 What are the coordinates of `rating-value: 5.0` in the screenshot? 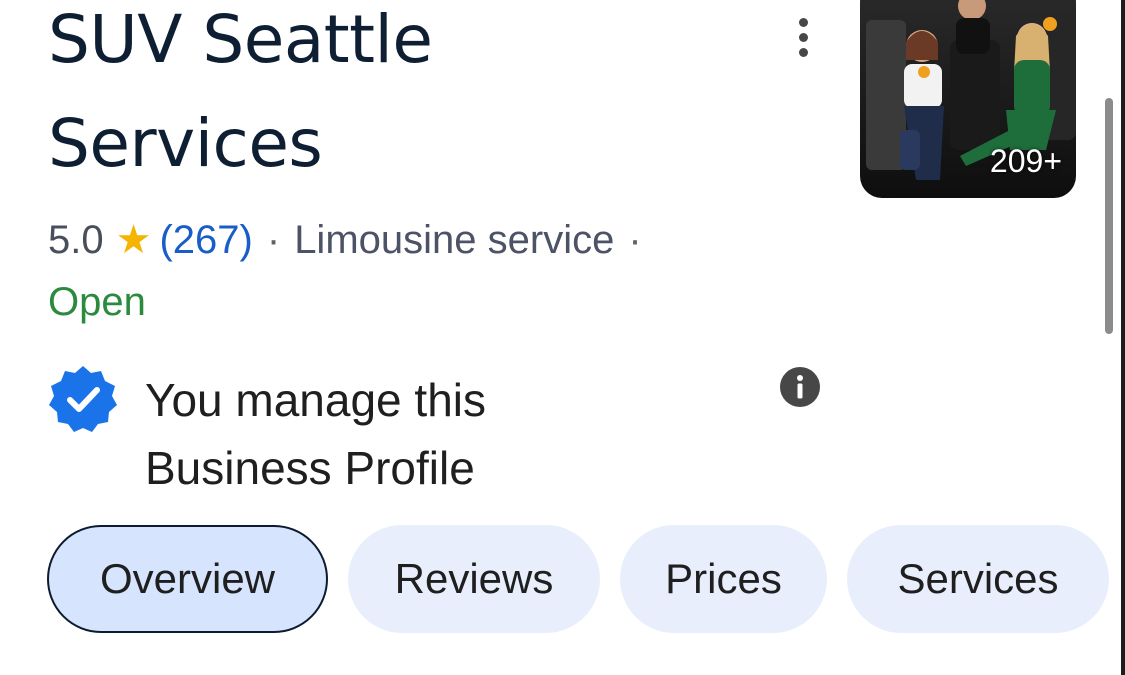 It's located at (76, 239).